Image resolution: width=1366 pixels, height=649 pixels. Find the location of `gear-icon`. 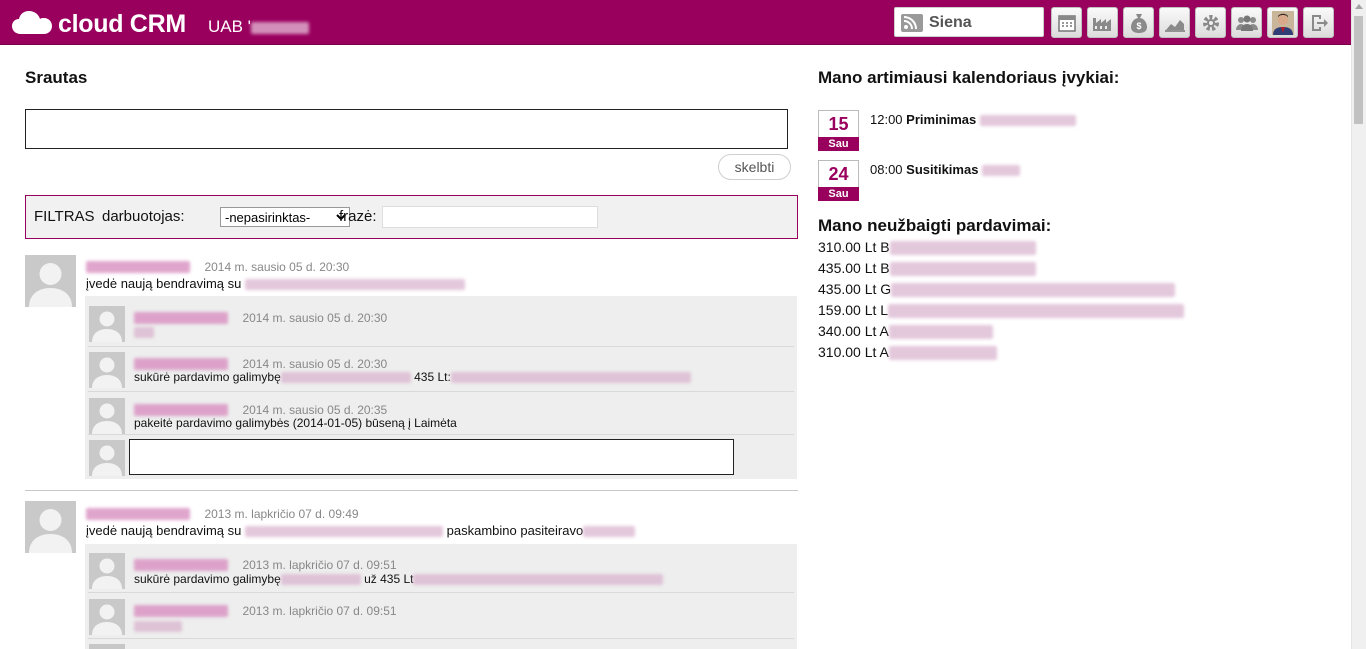

gear-icon is located at coordinates (1210, 22).